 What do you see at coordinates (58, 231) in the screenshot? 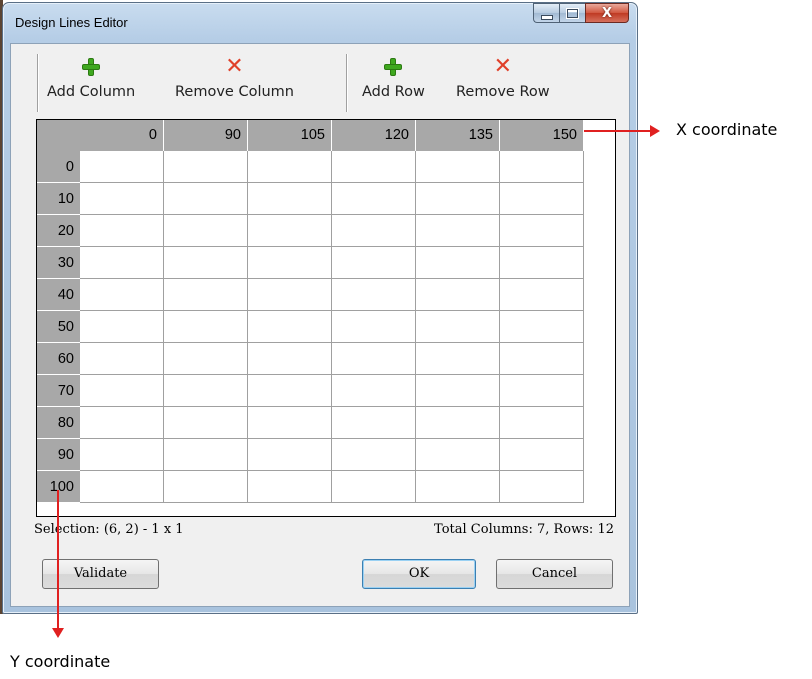
I see `row-header: 20` at bounding box center [58, 231].